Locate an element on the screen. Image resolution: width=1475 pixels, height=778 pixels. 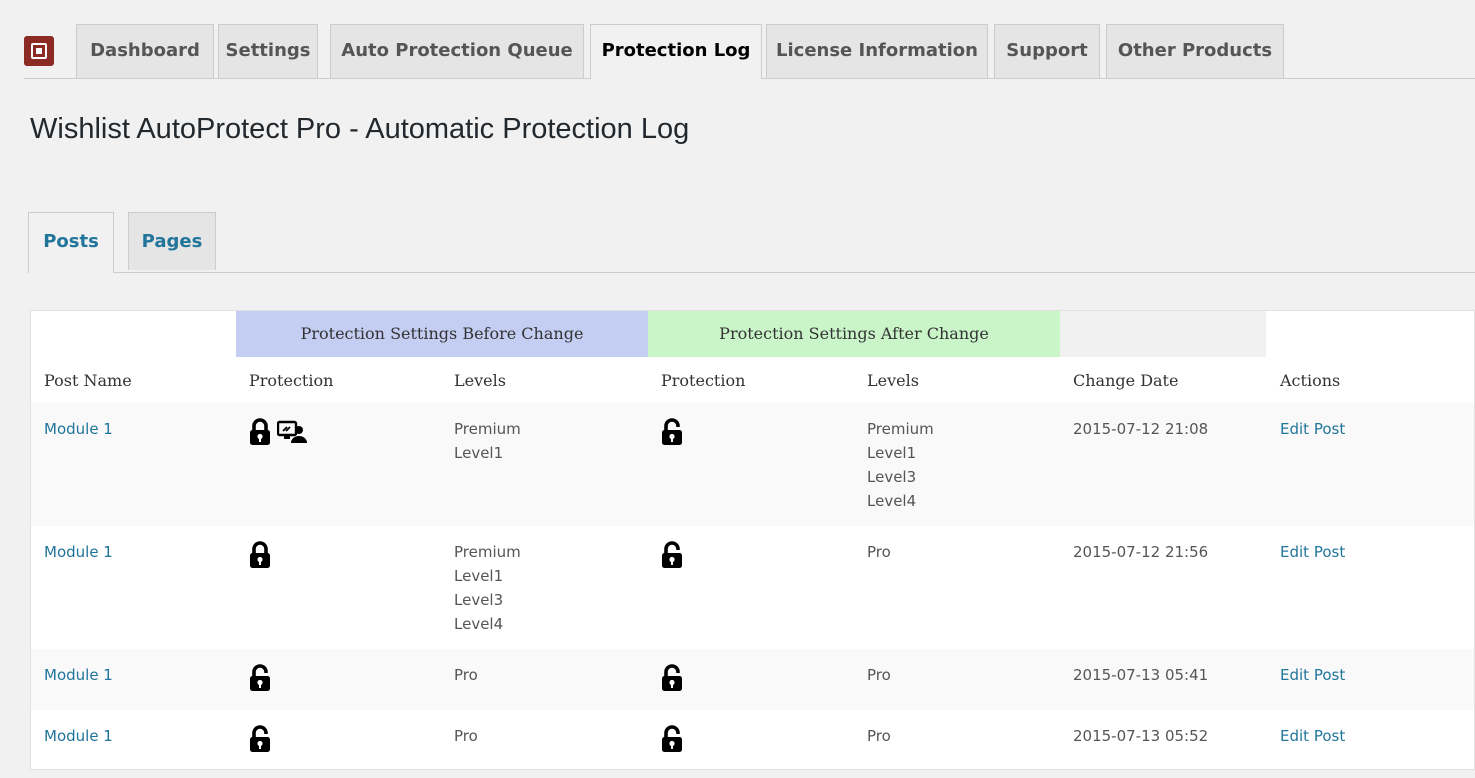
tab-other-products: Other Products is located at coordinates (1195, 51).